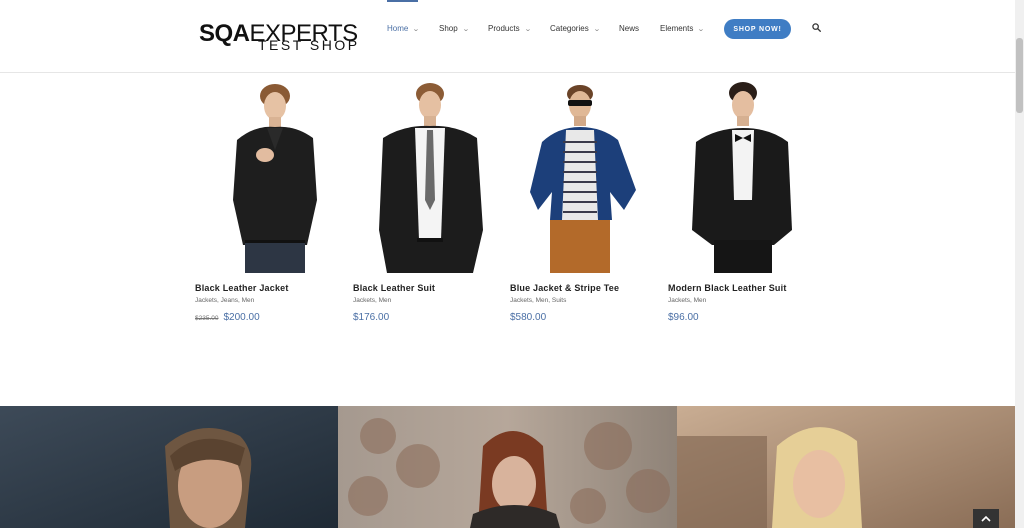  I want to click on product-card: Black Leather Suit Jackets, Men $176.00, so click(428, 205).